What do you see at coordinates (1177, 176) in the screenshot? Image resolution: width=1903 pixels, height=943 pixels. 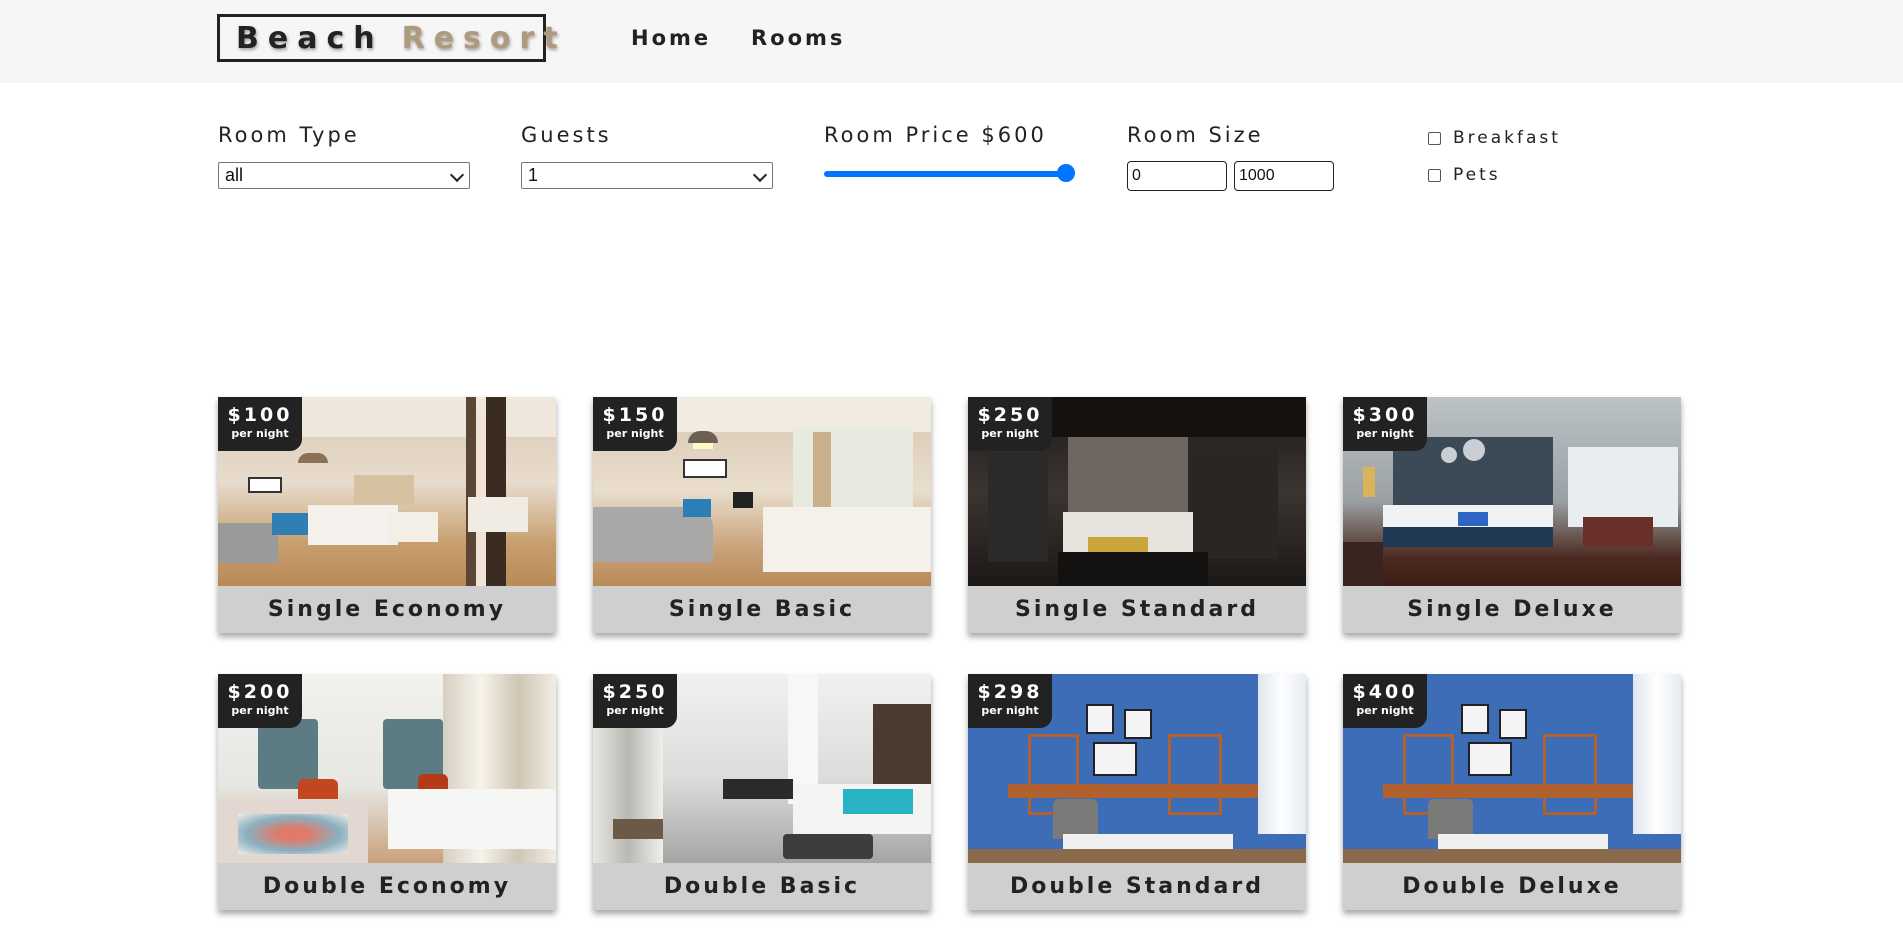 I see `room-size-min-input: 0` at bounding box center [1177, 176].